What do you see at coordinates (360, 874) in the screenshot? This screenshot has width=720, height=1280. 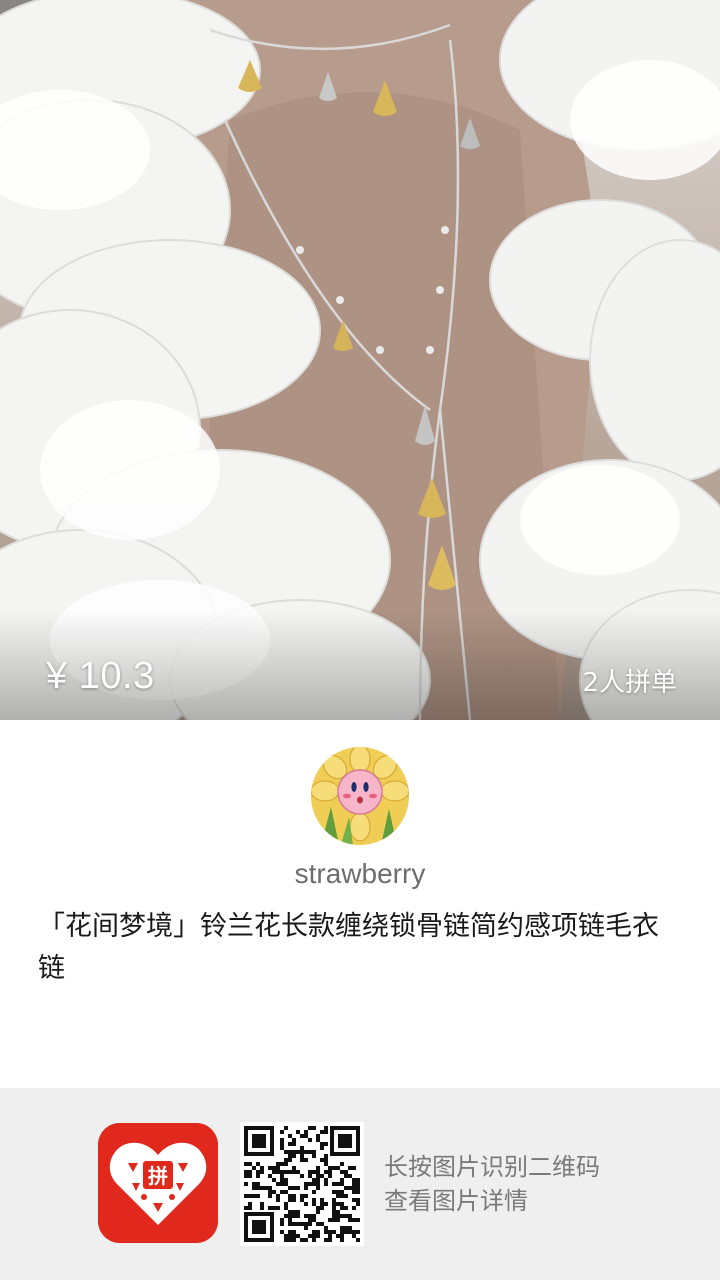 I see `seller-name: strawberry` at bounding box center [360, 874].